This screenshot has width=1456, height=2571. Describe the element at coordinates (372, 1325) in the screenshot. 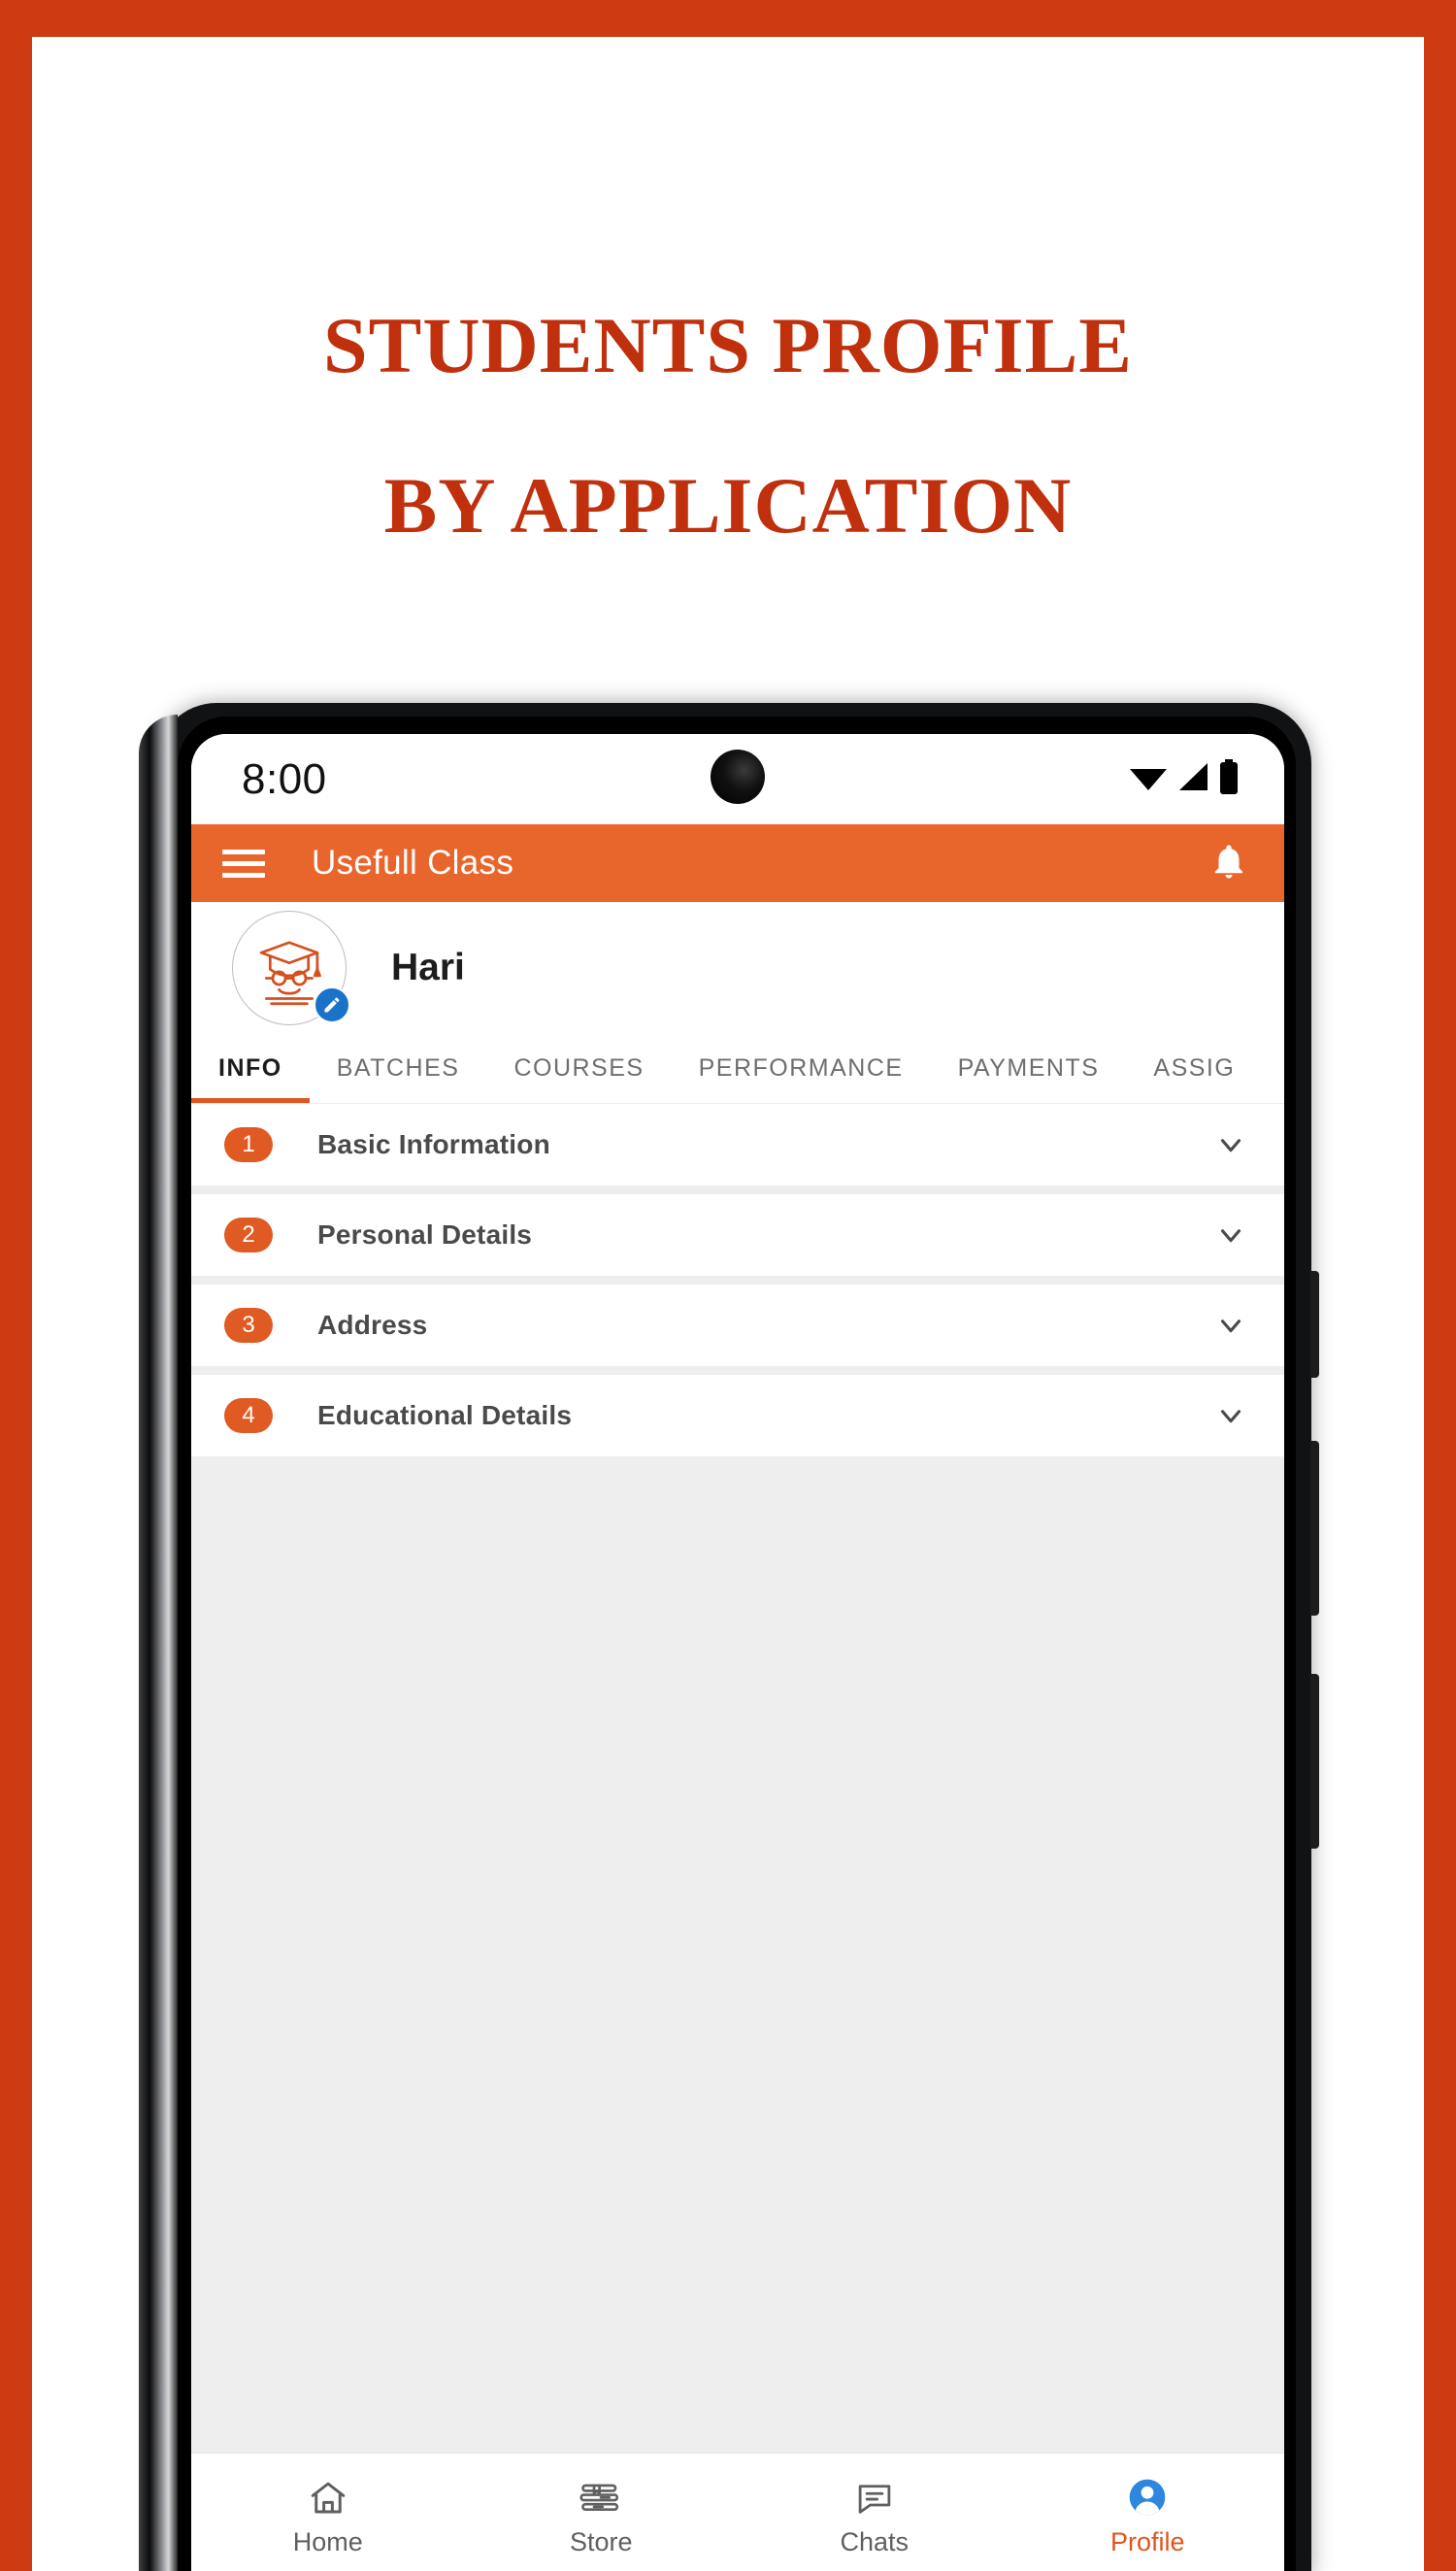

I see `accordion-label: Address` at that location.